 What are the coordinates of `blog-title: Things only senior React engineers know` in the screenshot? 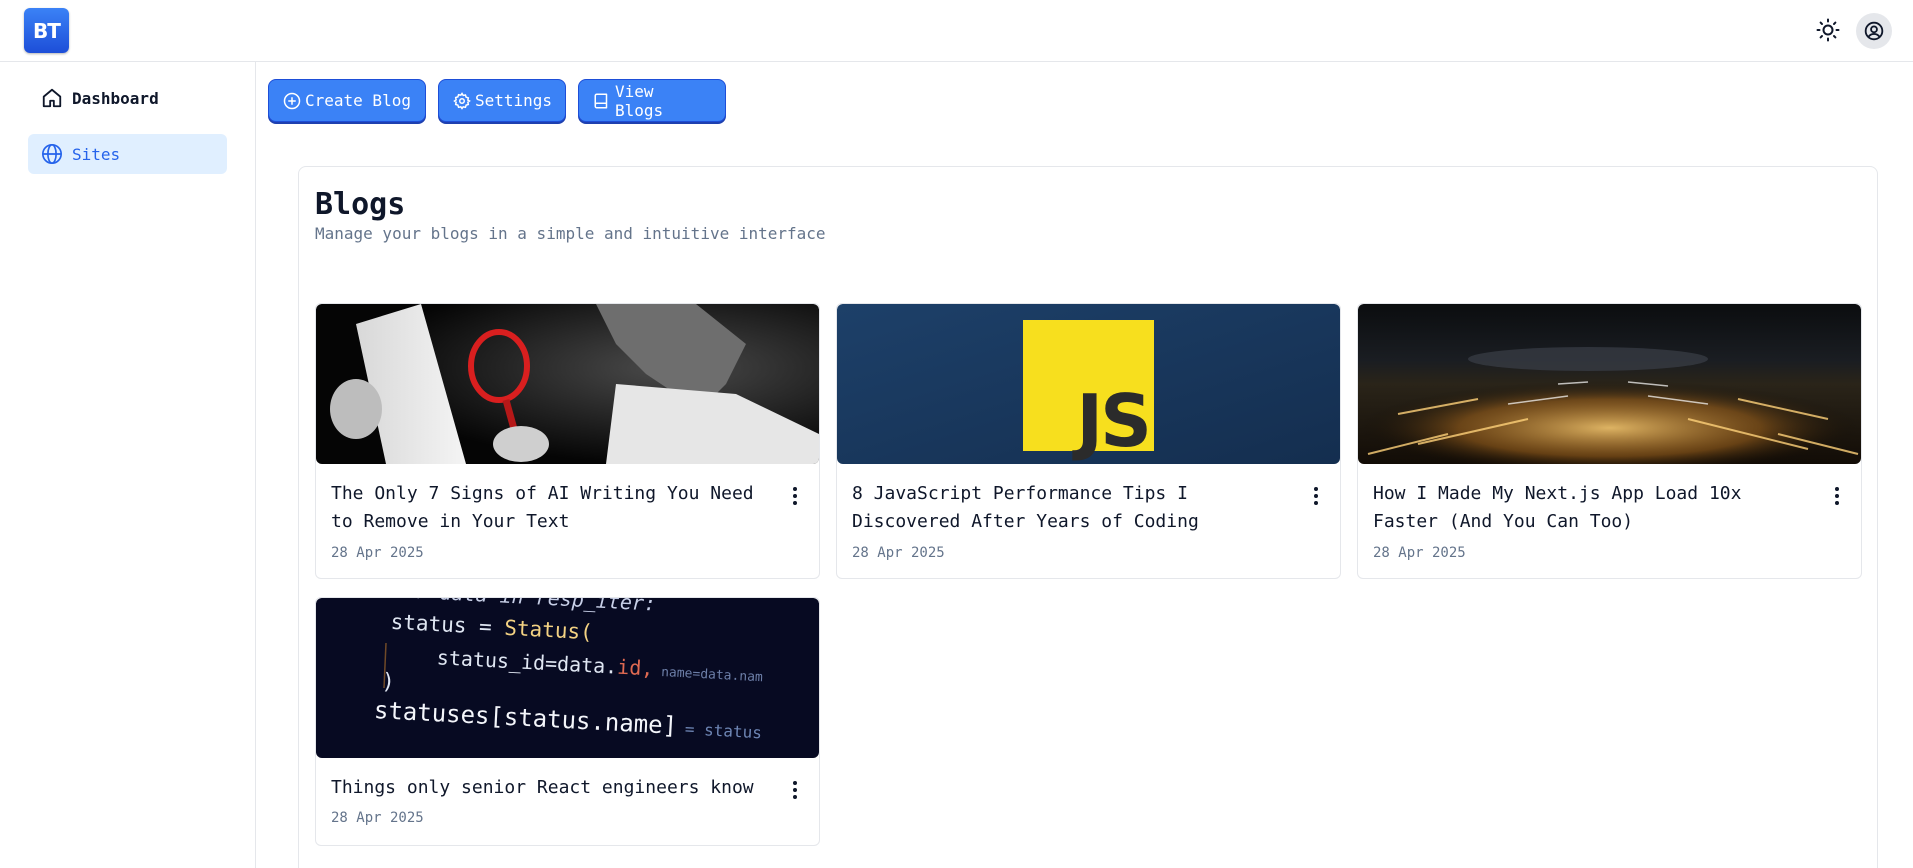 It's located at (546, 788).